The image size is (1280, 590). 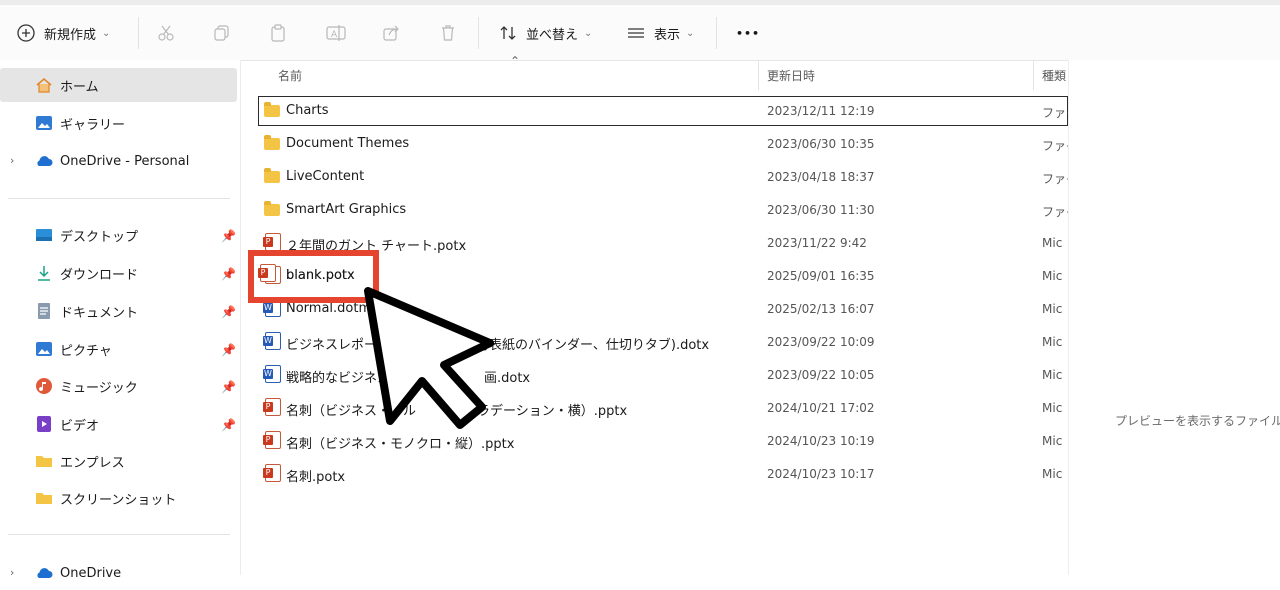 I want to click on nav-item-onedrive: OneDrive, so click(x=77, y=573).